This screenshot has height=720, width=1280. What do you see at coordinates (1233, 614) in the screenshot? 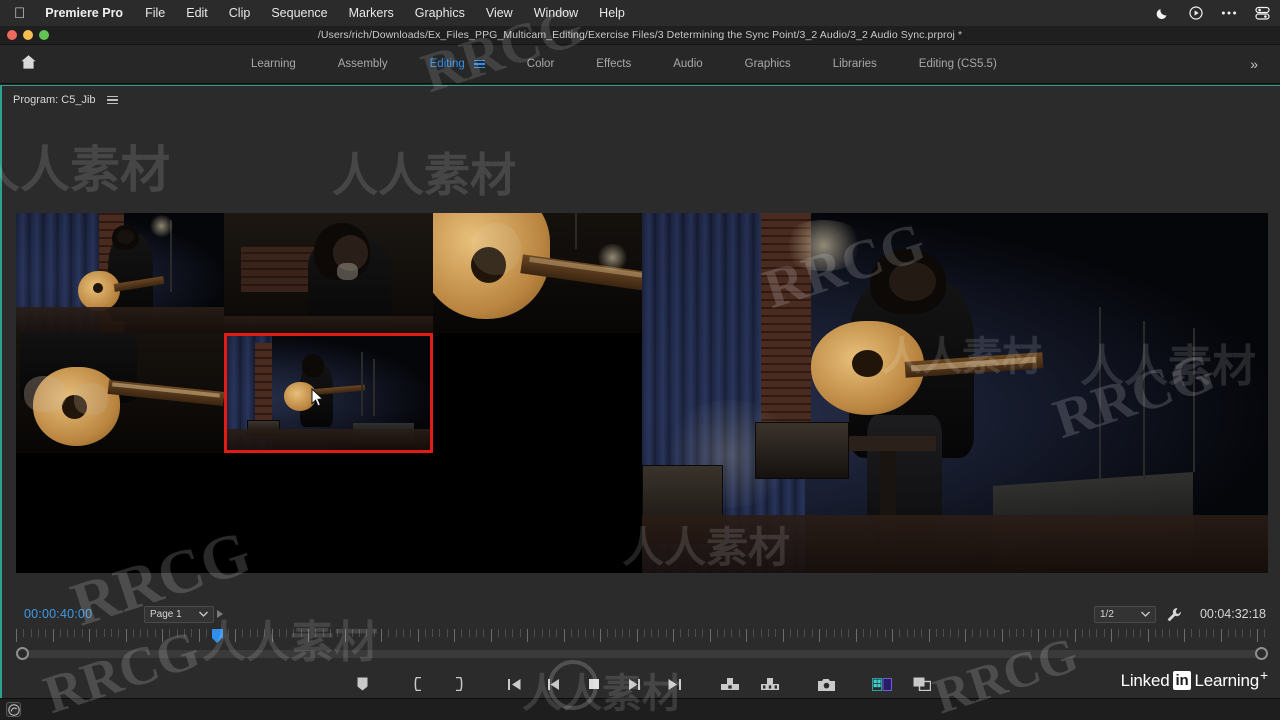
I see `duration-timecode: 00:04:32:18` at bounding box center [1233, 614].